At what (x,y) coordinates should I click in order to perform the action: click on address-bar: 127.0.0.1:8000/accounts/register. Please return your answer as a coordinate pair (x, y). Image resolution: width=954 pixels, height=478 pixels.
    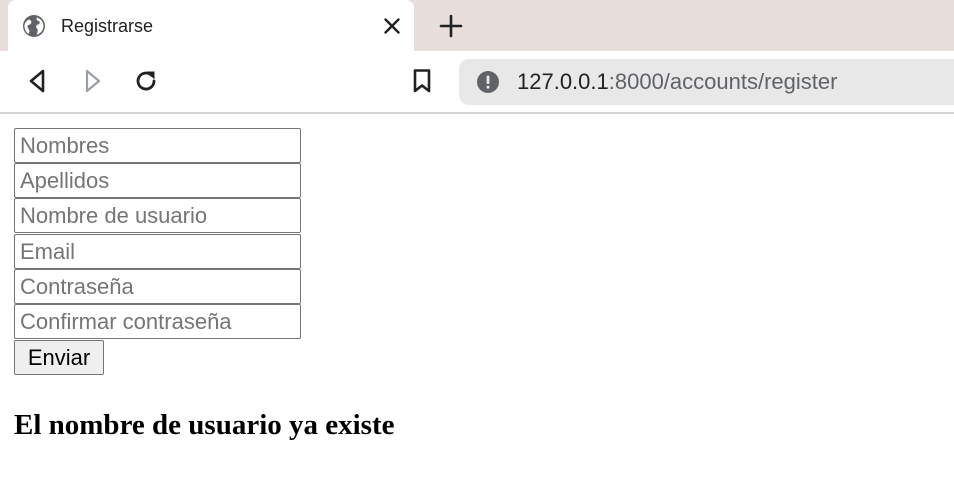
    Looking at the image, I should click on (706, 82).